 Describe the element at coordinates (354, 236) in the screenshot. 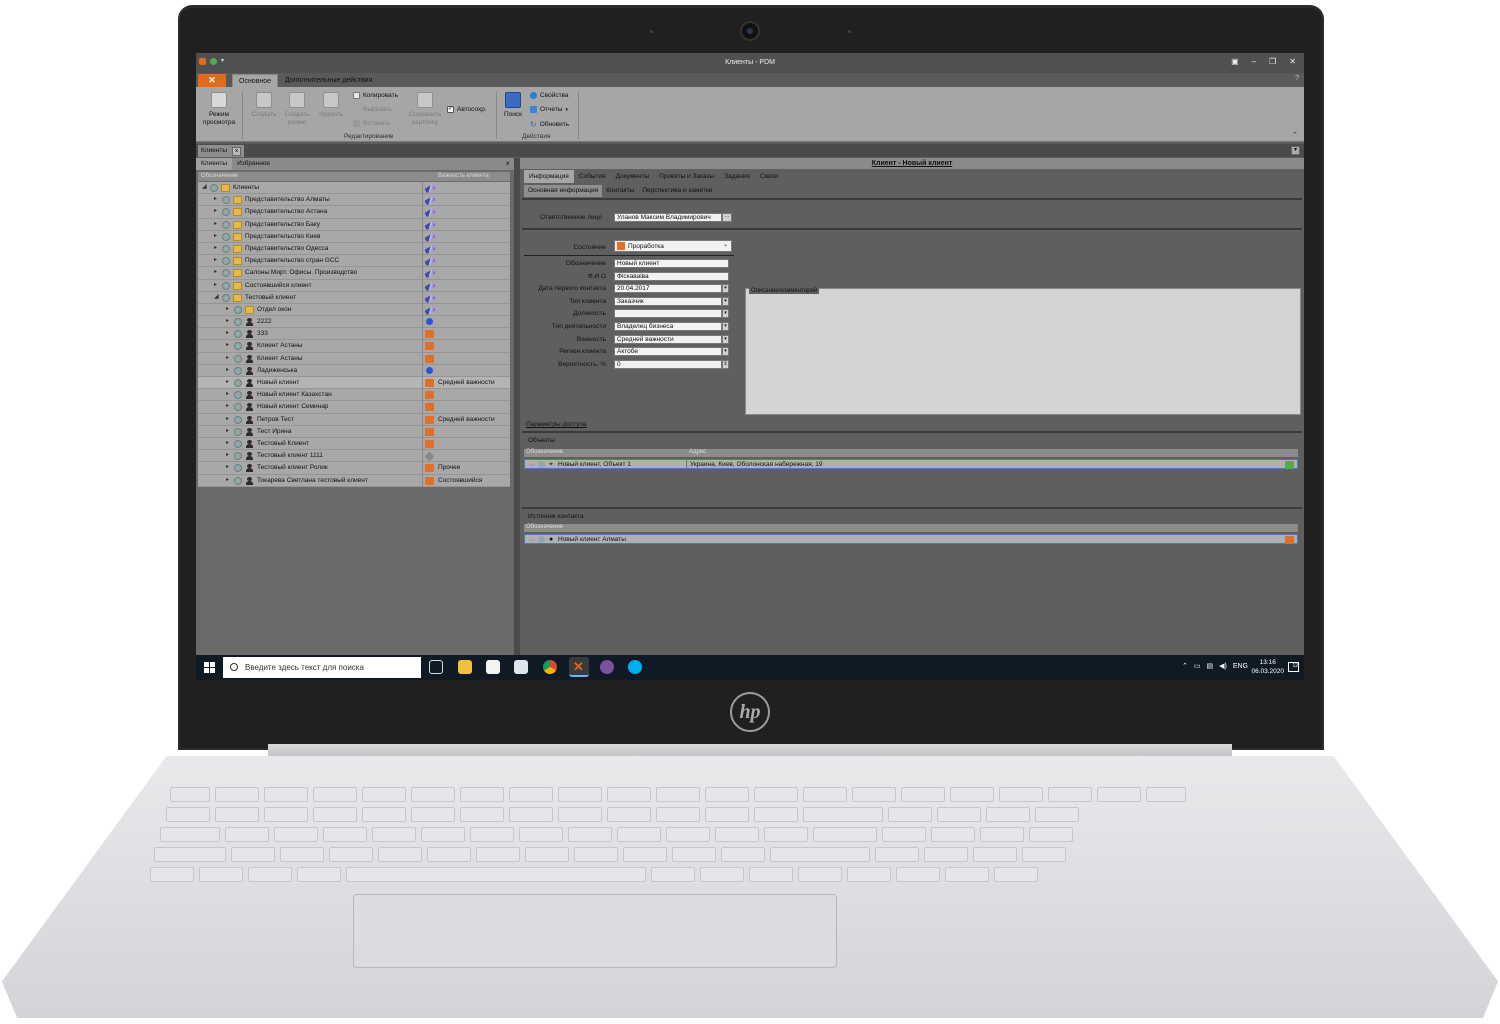

I see `tree-row: ▸ Представительство Киев` at that location.